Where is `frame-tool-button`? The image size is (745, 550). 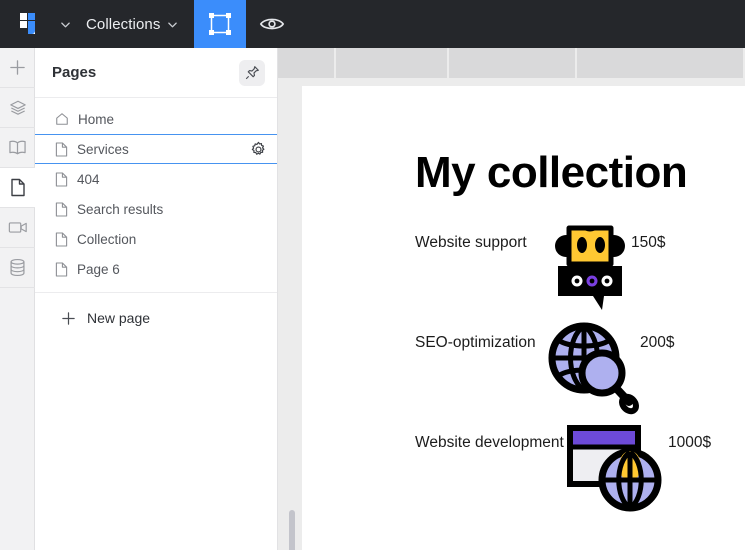
frame-tool-button is located at coordinates (220, 24).